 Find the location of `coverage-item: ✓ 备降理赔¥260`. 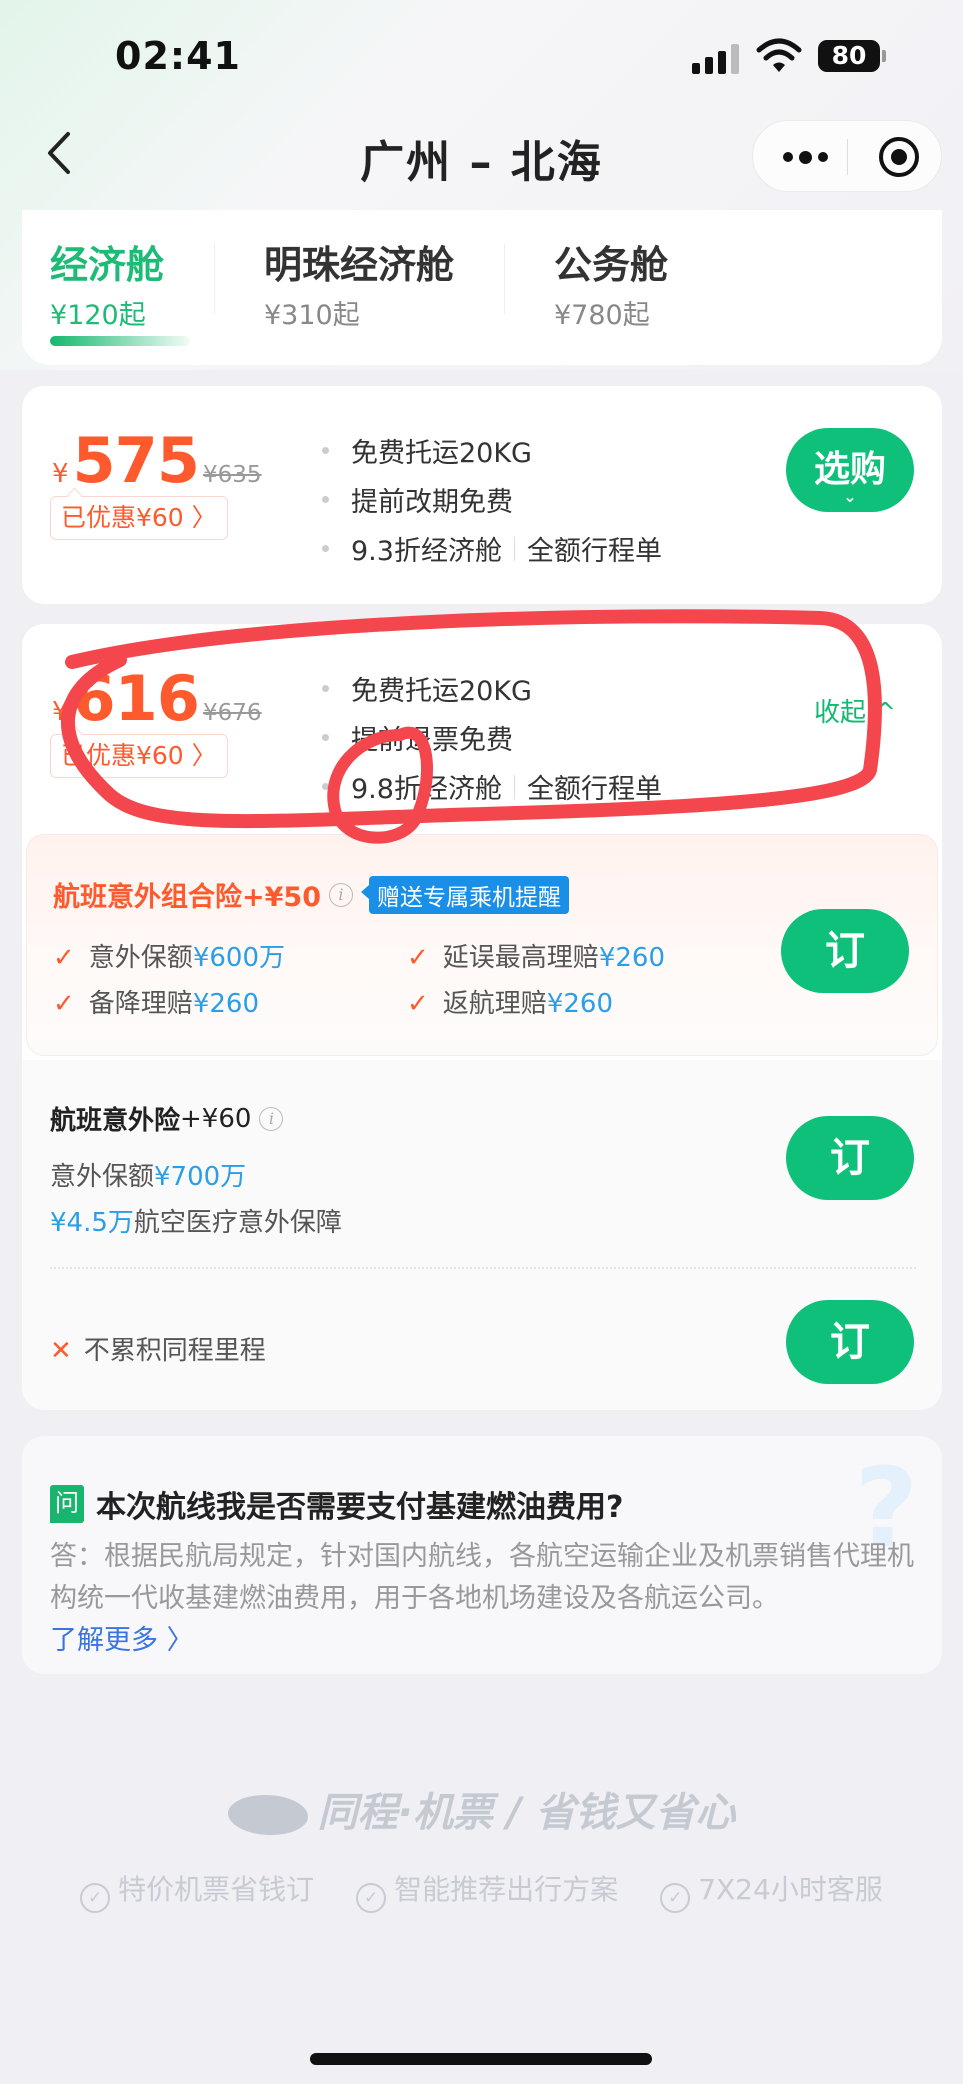

coverage-item: ✓ 备降理赔¥260 is located at coordinates (156, 1004).